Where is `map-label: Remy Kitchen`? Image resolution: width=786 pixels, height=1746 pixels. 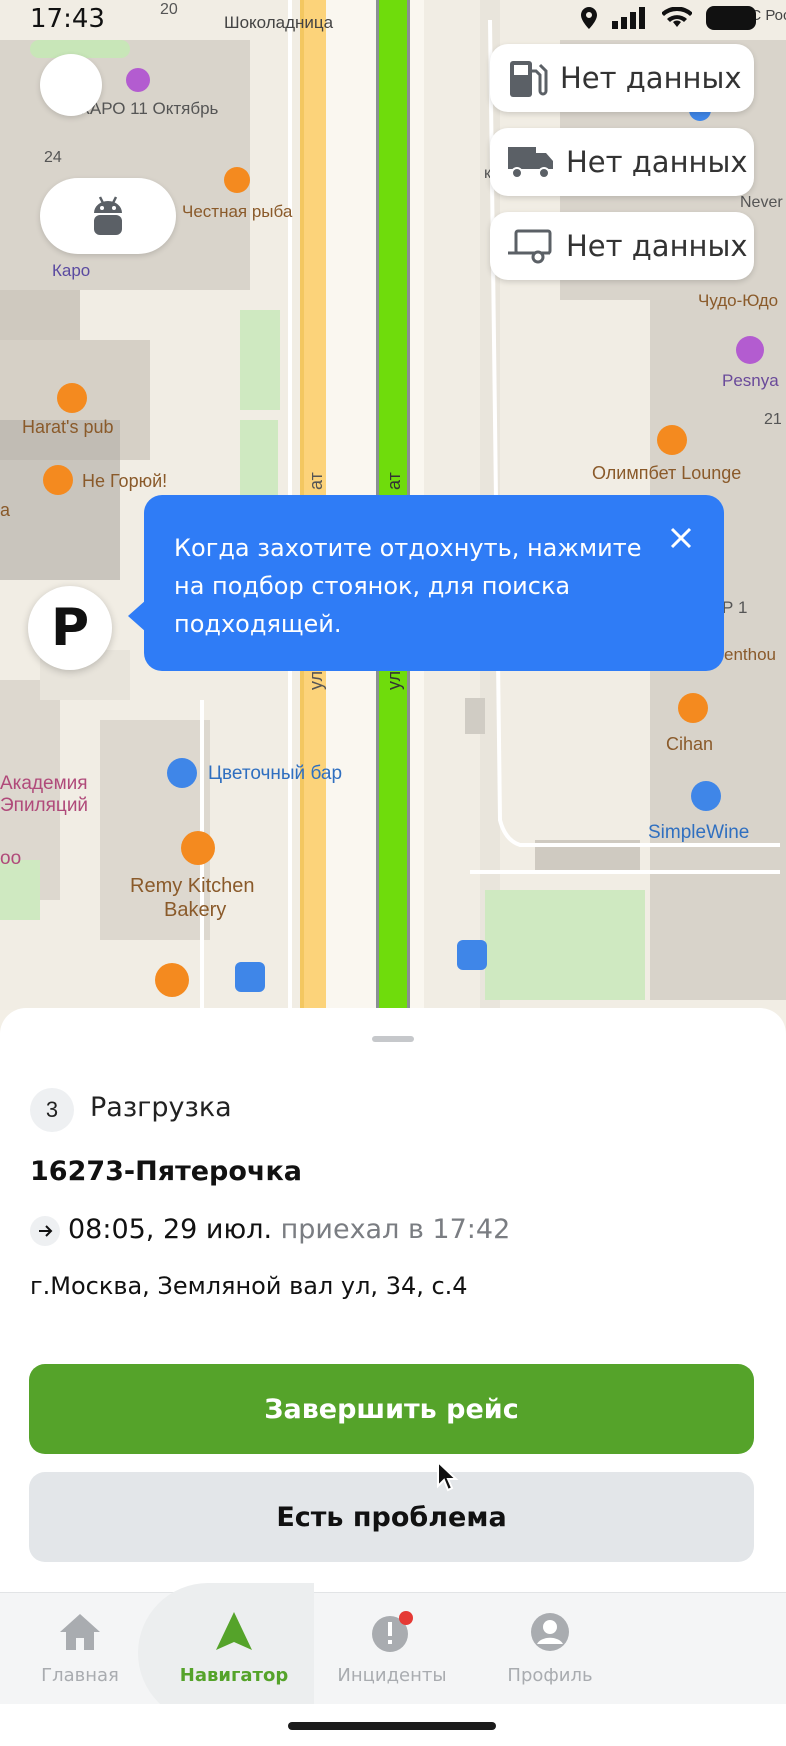
map-label: Remy Kitchen is located at coordinates (192, 886).